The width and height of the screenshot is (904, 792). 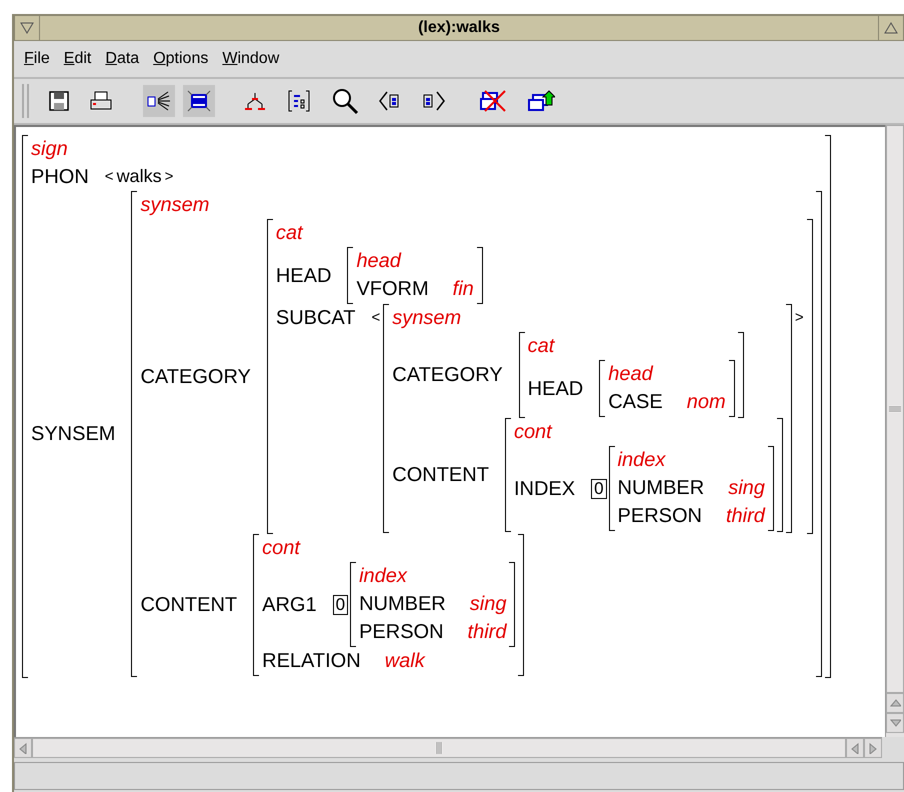 I want to click on search-icon, so click(x=345, y=101).